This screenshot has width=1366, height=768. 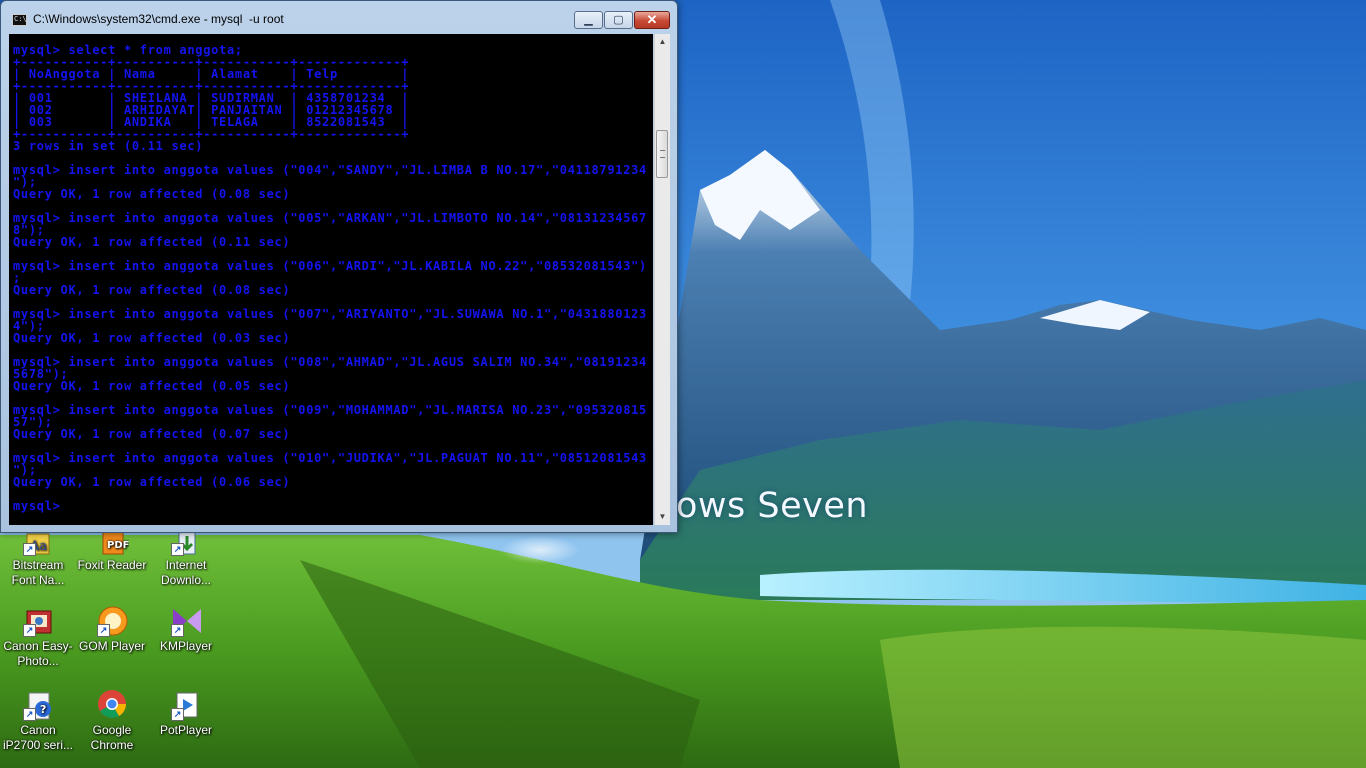 What do you see at coordinates (112, 704) in the screenshot?
I see `google-chrome-icon` at bounding box center [112, 704].